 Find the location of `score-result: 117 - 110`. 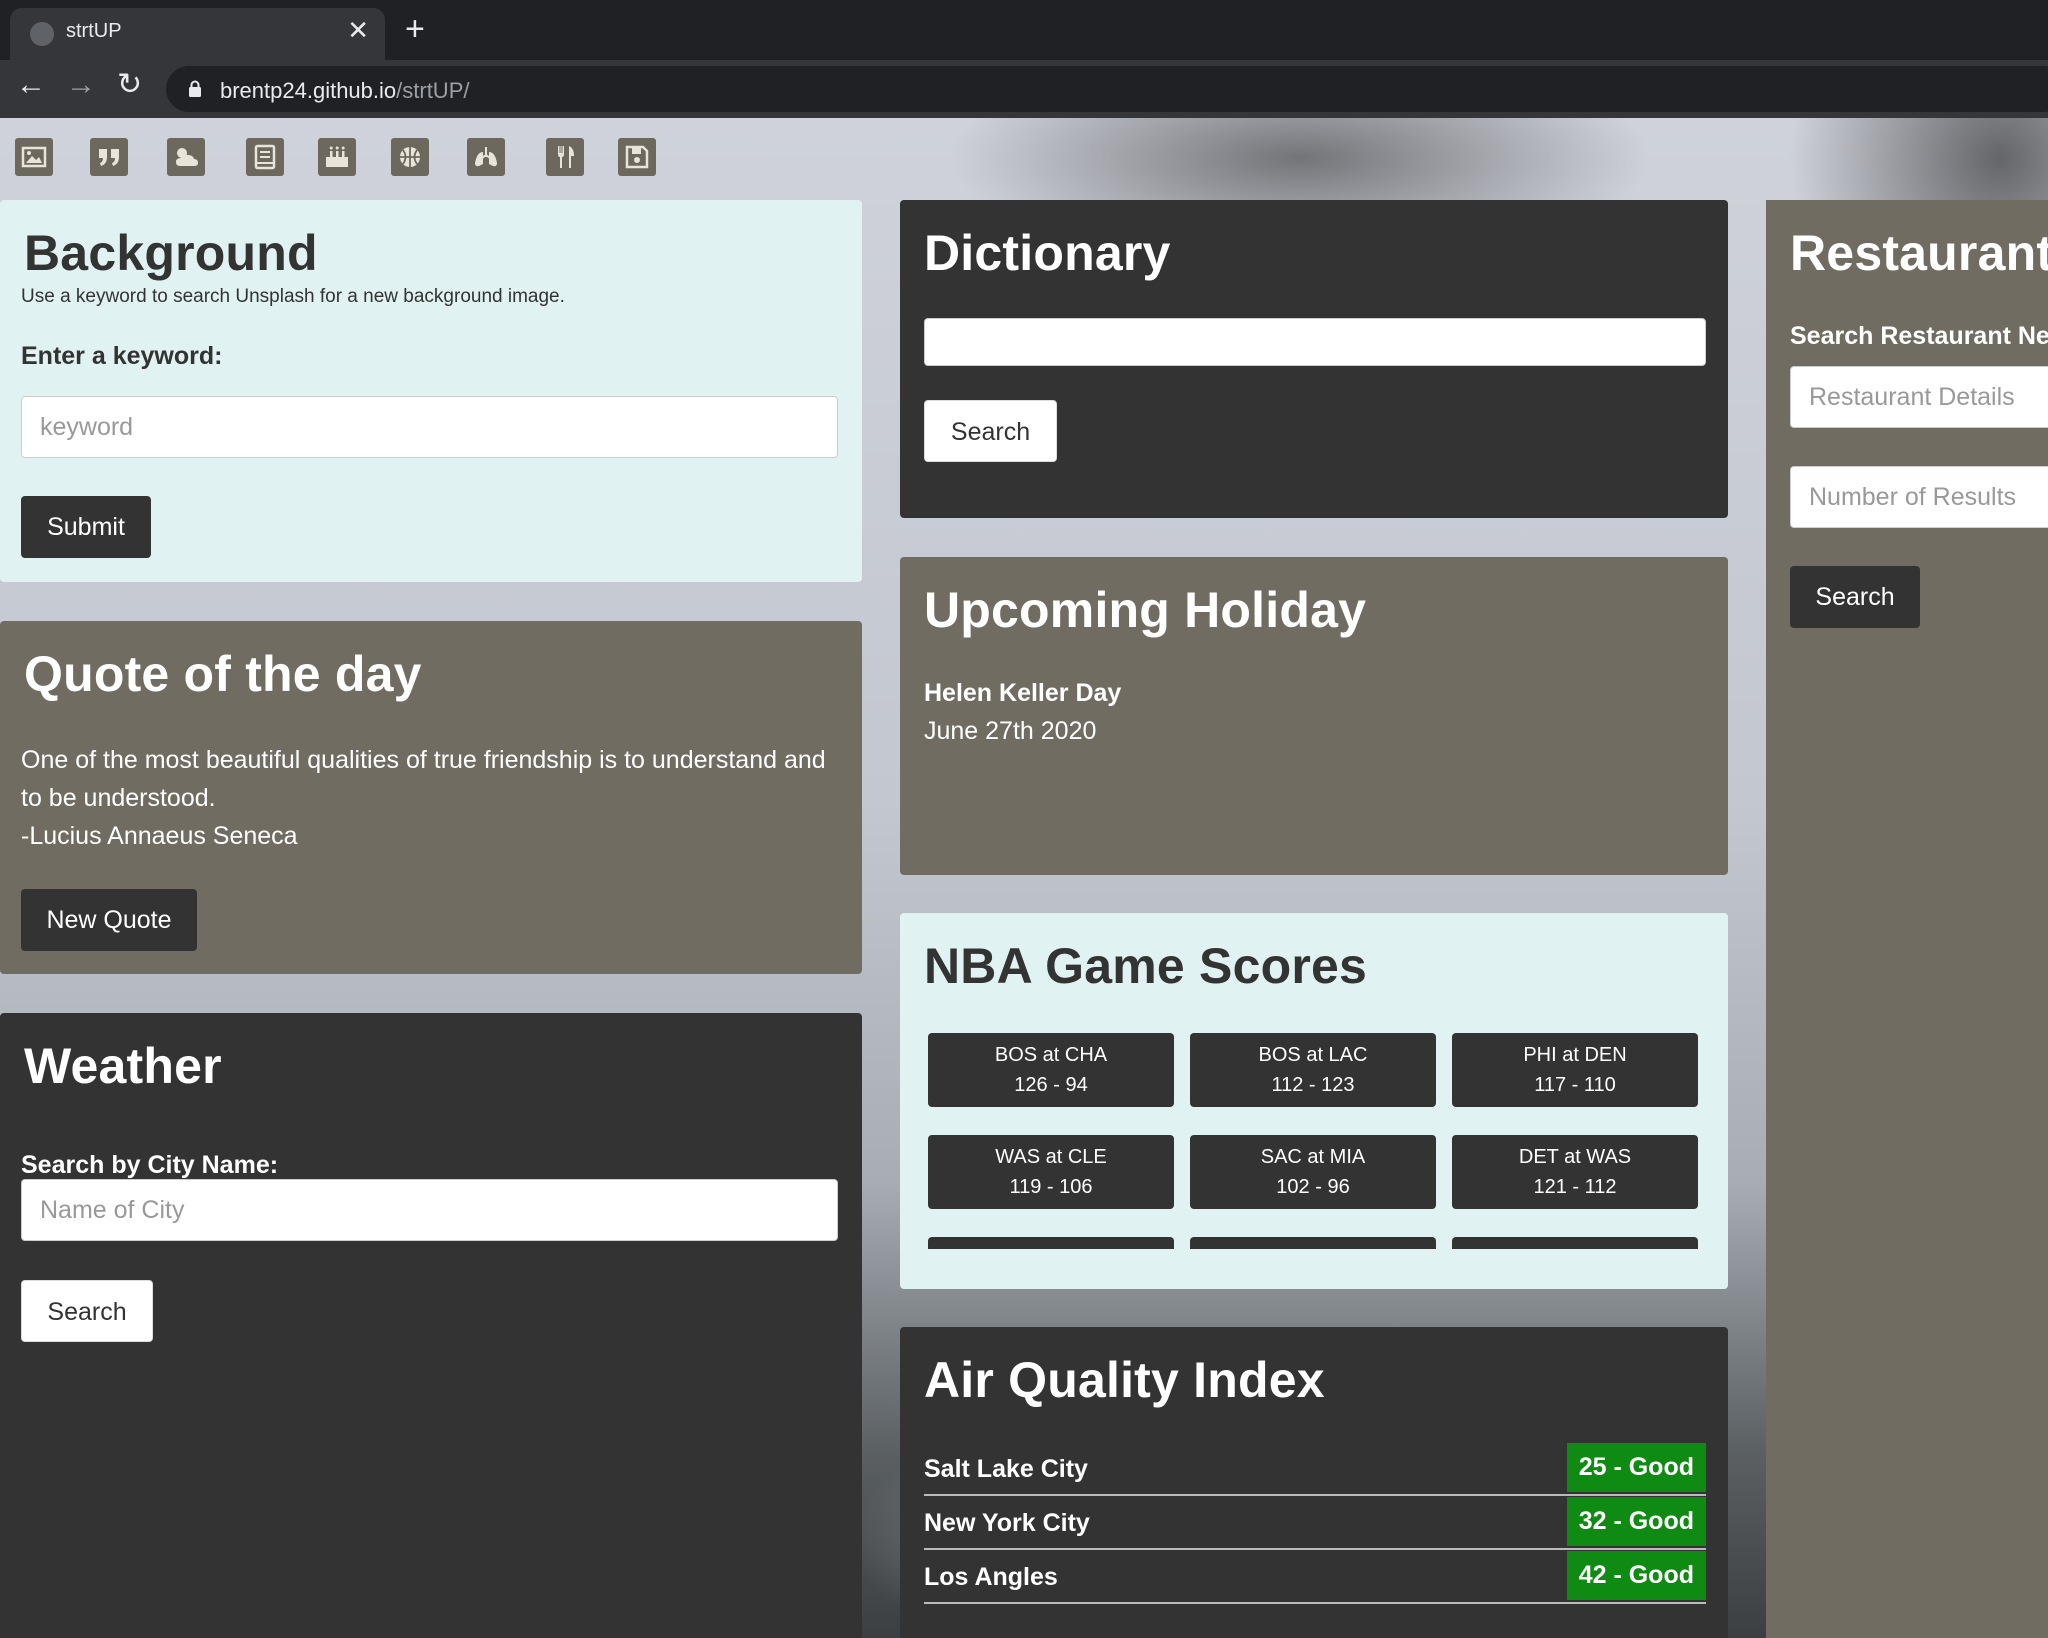

score-result: 117 - 110 is located at coordinates (1575, 1085).